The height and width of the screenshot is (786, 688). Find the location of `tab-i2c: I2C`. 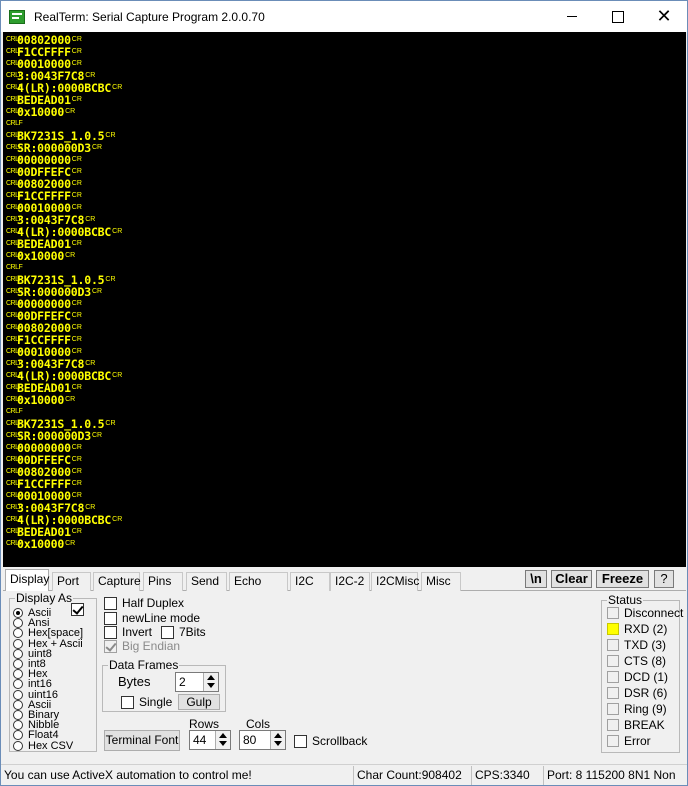

tab-i2c: I2C is located at coordinates (310, 581).